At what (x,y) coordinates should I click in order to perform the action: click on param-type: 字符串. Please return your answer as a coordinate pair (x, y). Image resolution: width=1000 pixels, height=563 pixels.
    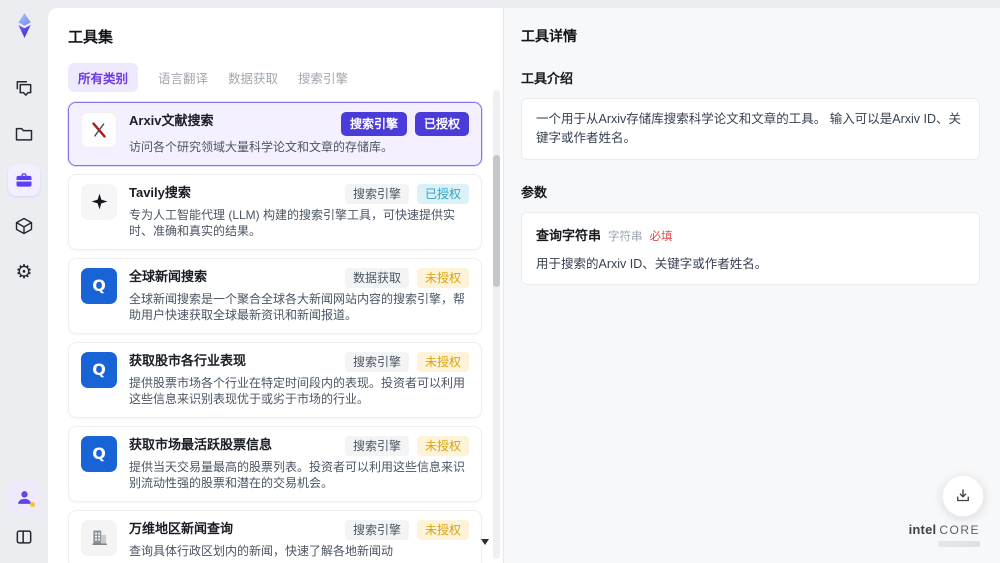
    Looking at the image, I should click on (625, 237).